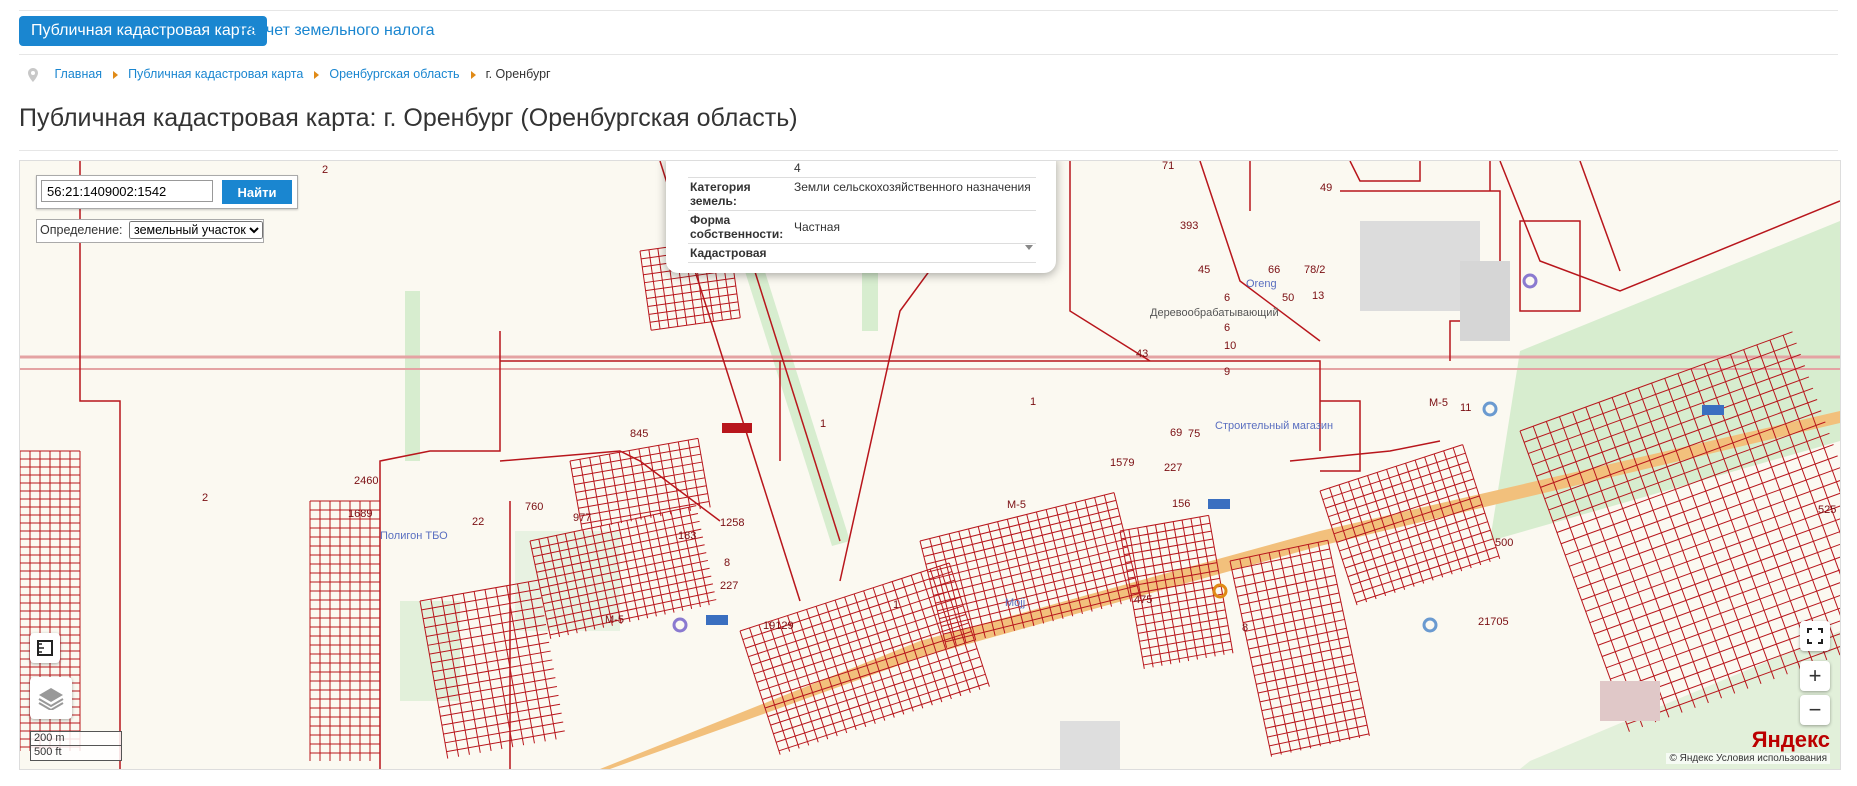 This screenshot has height=786, width=1857. What do you see at coordinates (360, 514) in the screenshot?
I see `parcel-number-label: 1689` at bounding box center [360, 514].